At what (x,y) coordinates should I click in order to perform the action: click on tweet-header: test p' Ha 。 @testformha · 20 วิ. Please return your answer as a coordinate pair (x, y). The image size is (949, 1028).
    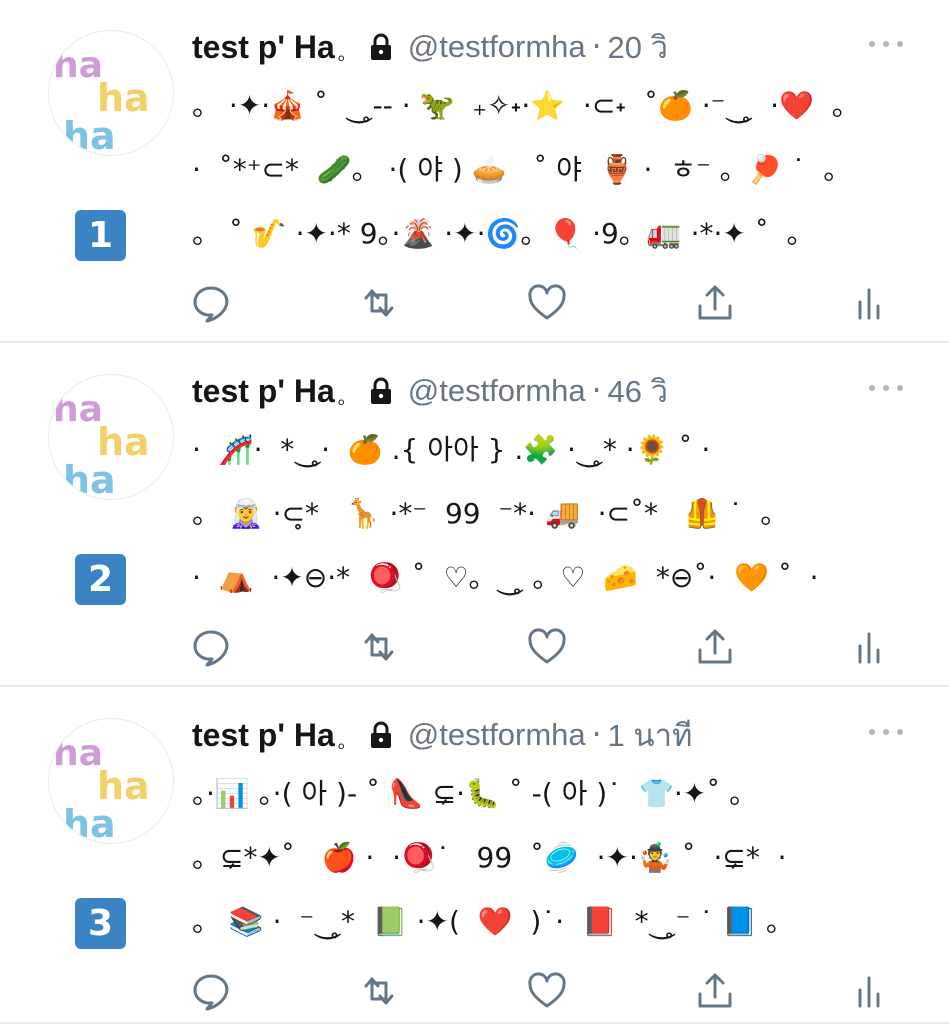
    Looking at the image, I should click on (430, 47).